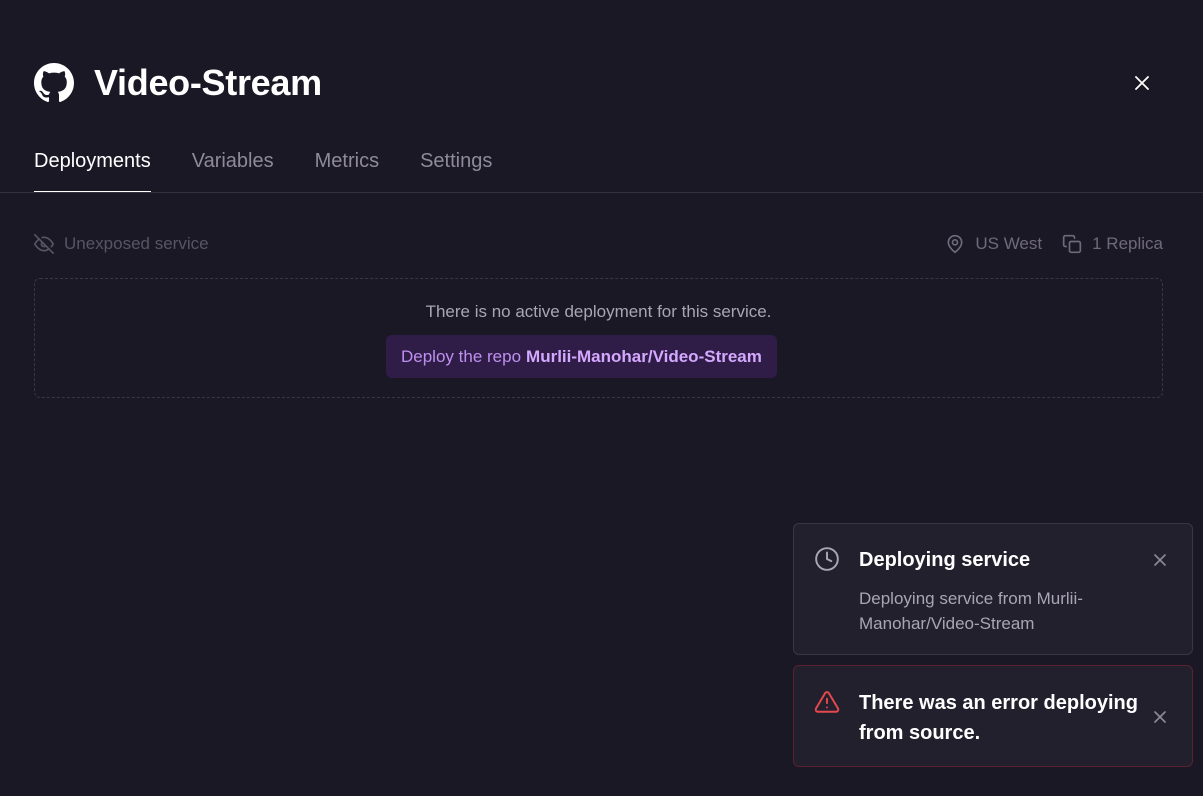 The height and width of the screenshot is (796, 1203). What do you see at coordinates (283, 166) in the screenshot?
I see `tab-bar: Deployments Variables Metrics Settings` at bounding box center [283, 166].